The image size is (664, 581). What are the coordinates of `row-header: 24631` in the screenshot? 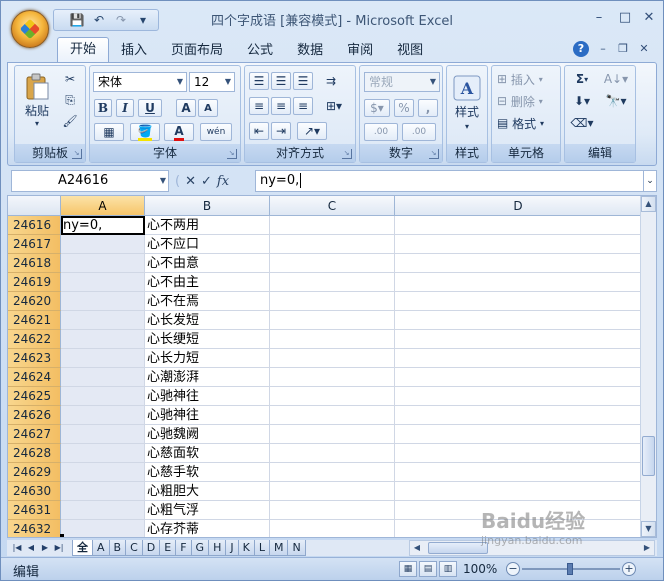 It's located at (34, 510).